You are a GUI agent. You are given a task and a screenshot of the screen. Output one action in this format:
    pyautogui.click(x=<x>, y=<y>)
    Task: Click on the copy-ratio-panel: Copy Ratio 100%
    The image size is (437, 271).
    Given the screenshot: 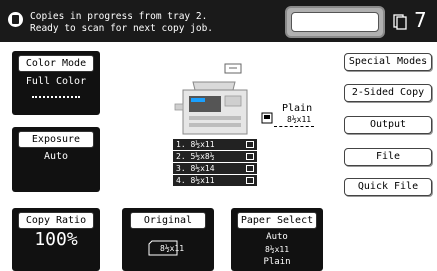 What is the action you would take?
    pyautogui.click(x=56, y=239)
    